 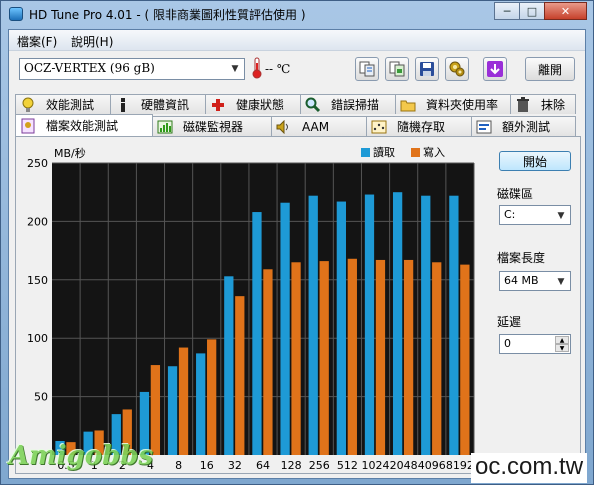 I want to click on x-tick-label: 64, so click(x=263, y=465).